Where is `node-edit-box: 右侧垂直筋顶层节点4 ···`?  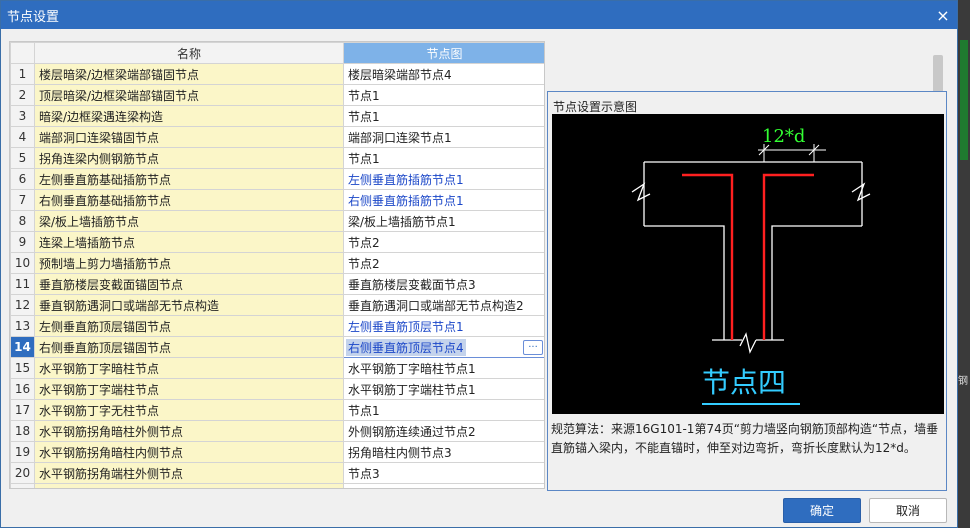 node-edit-box: 右侧垂直筋顶层节点4 ··· is located at coordinates (444, 347).